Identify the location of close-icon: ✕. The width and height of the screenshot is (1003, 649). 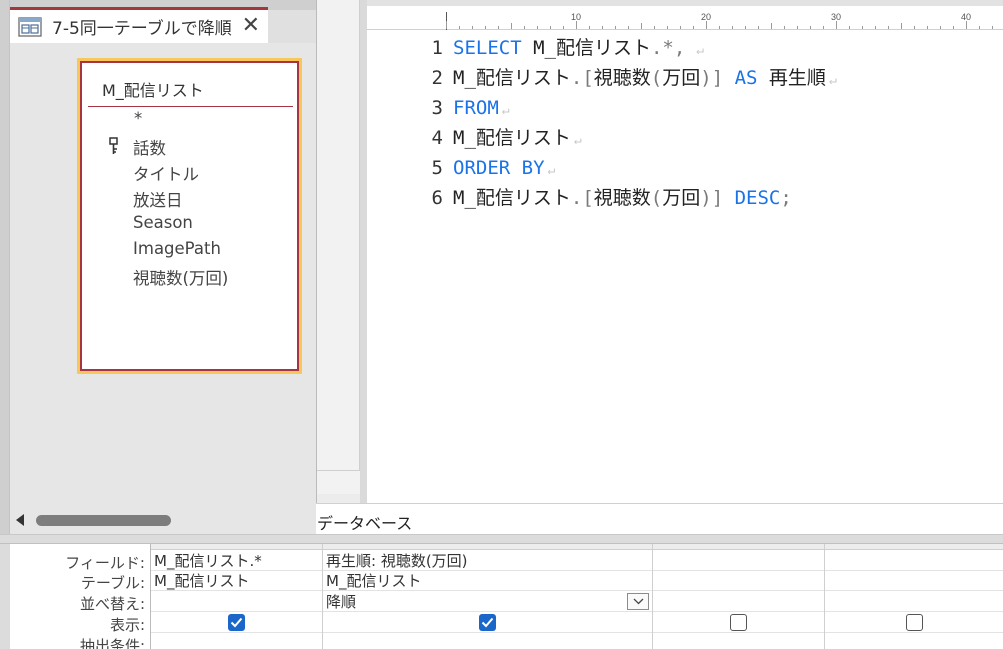
(251, 26).